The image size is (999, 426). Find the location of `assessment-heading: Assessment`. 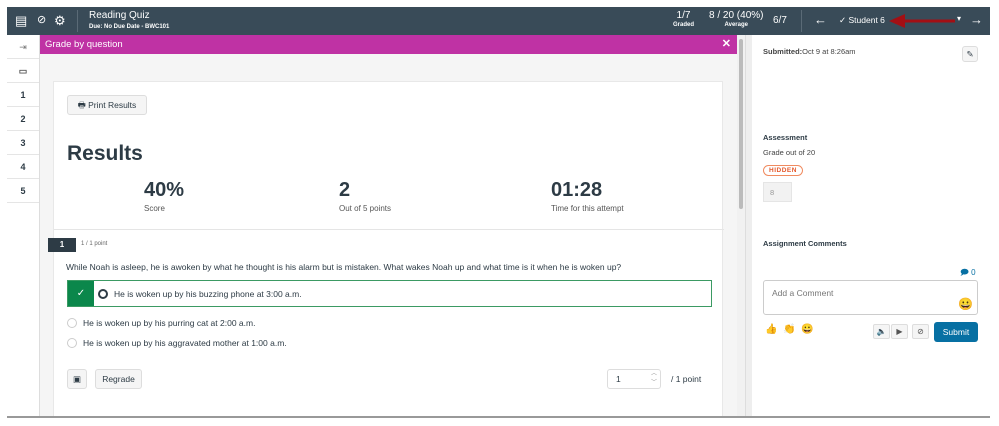

assessment-heading: Assessment is located at coordinates (785, 137).